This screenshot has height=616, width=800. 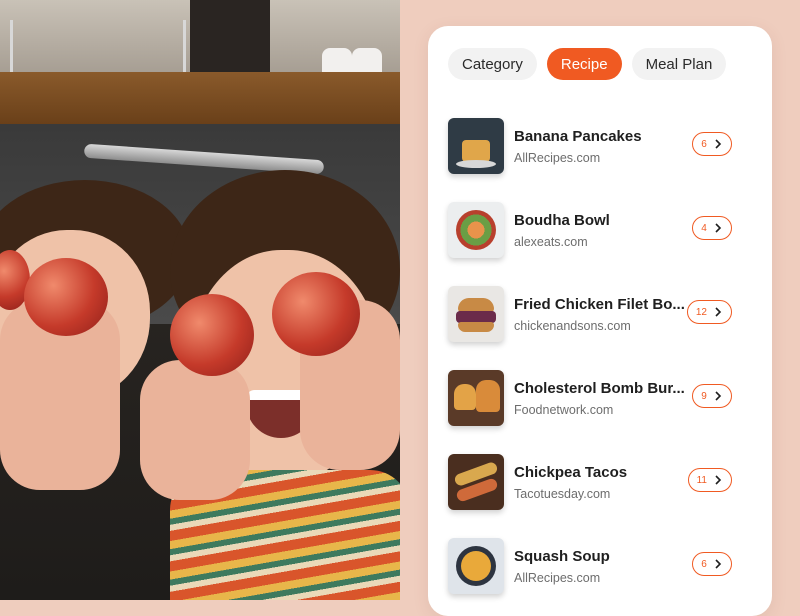 I want to click on recipe-count: 11, so click(x=701, y=480).